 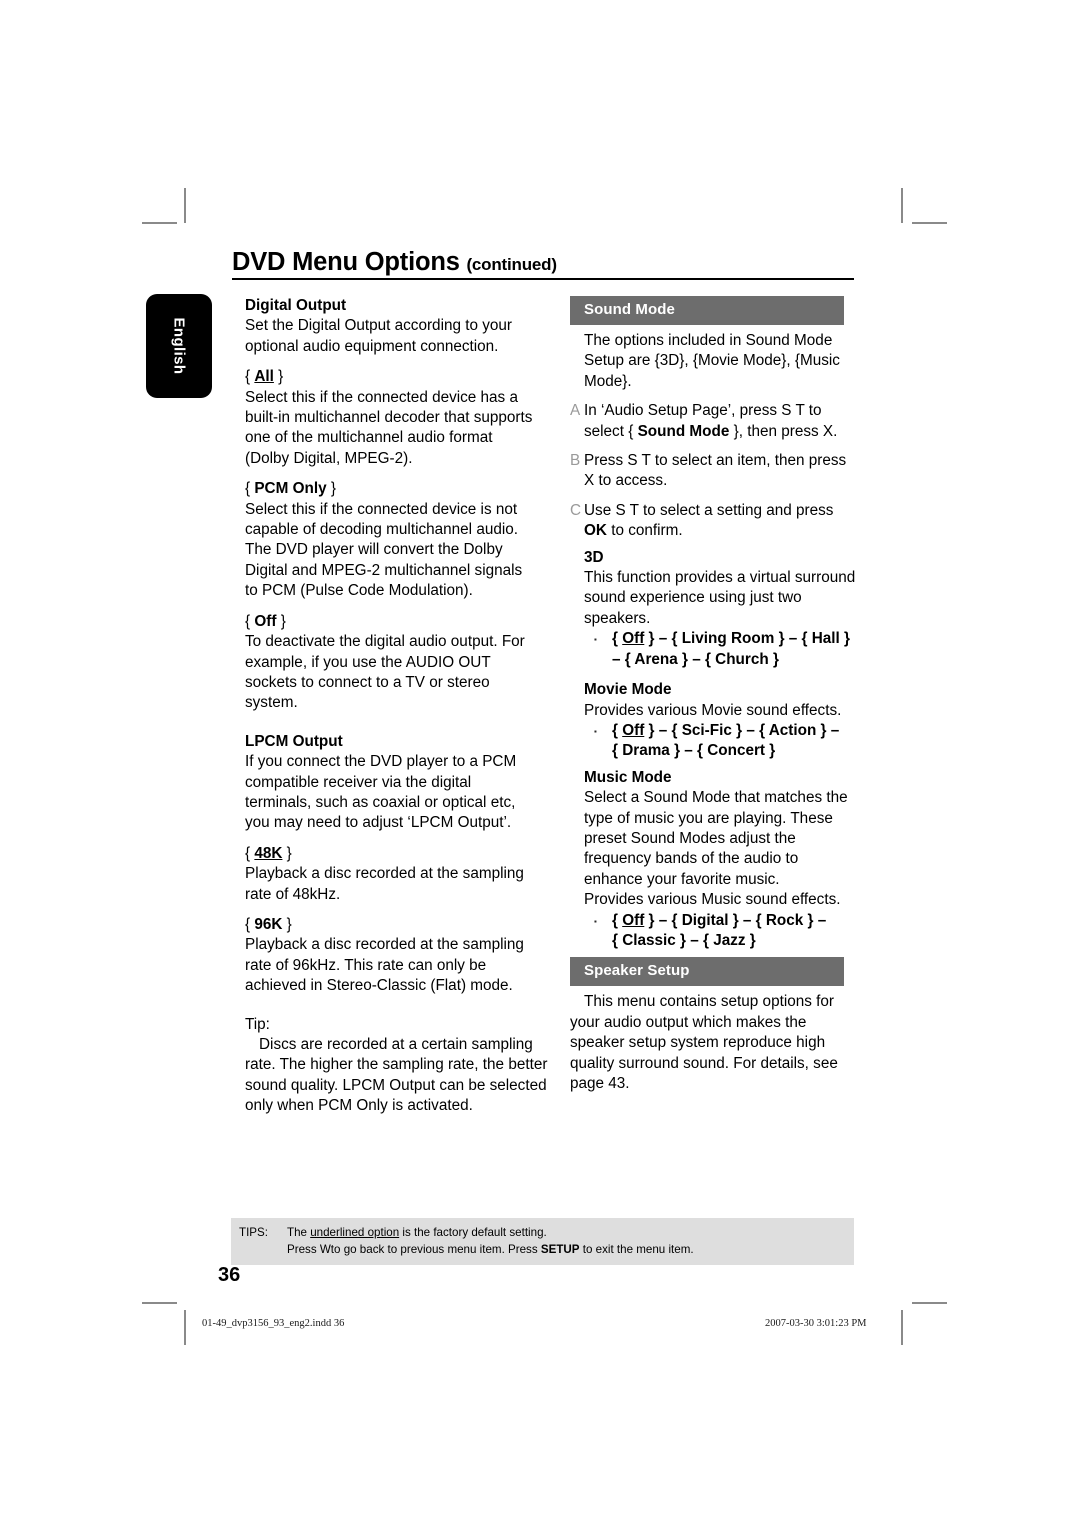 What do you see at coordinates (731, 639) in the screenshot?
I see `option-list-3d-line-1: { Off } – { Living Room } – { Hall }` at bounding box center [731, 639].